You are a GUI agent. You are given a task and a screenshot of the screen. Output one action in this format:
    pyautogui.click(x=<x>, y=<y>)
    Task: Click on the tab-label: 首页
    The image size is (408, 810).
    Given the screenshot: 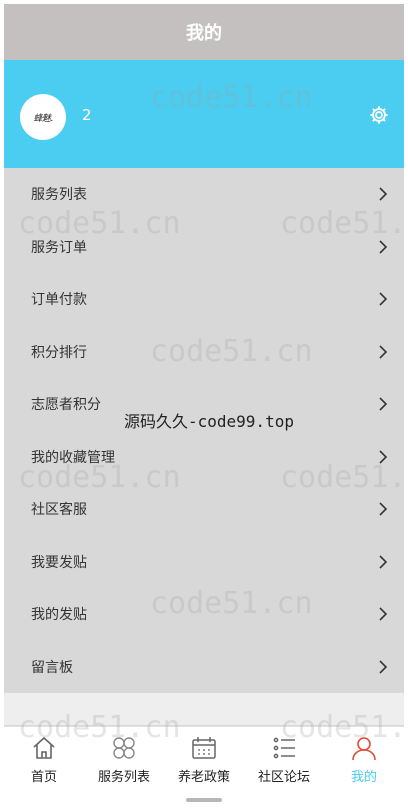 What is the action you would take?
    pyautogui.click(x=43, y=777)
    